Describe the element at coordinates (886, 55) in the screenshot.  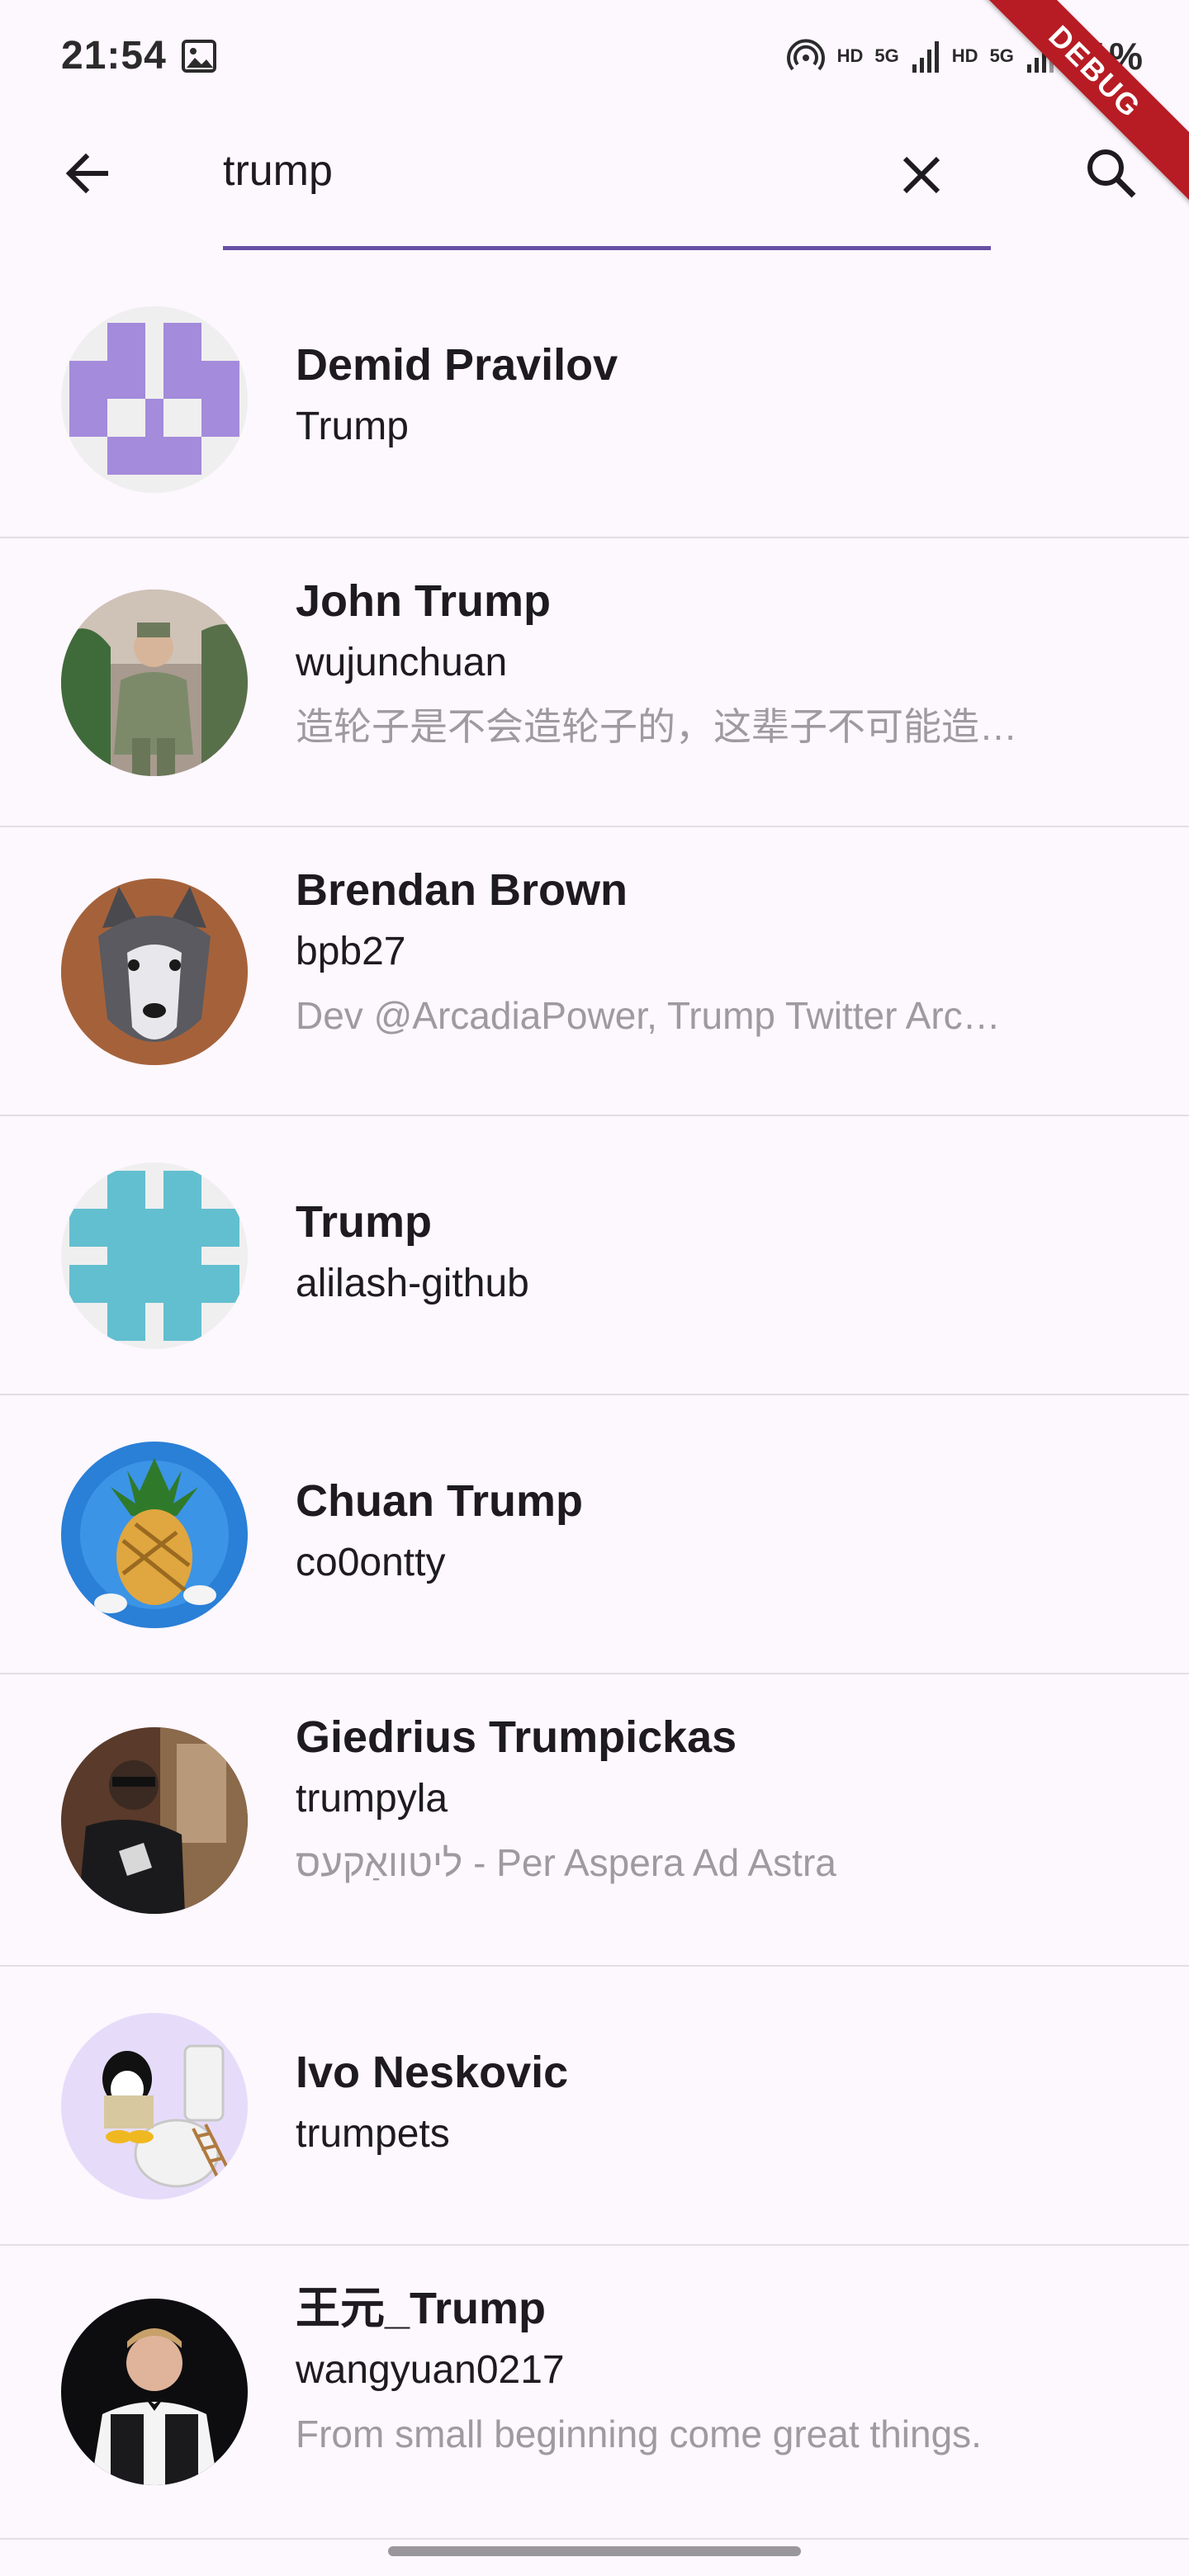
I see `network-label-1: 5G` at that location.